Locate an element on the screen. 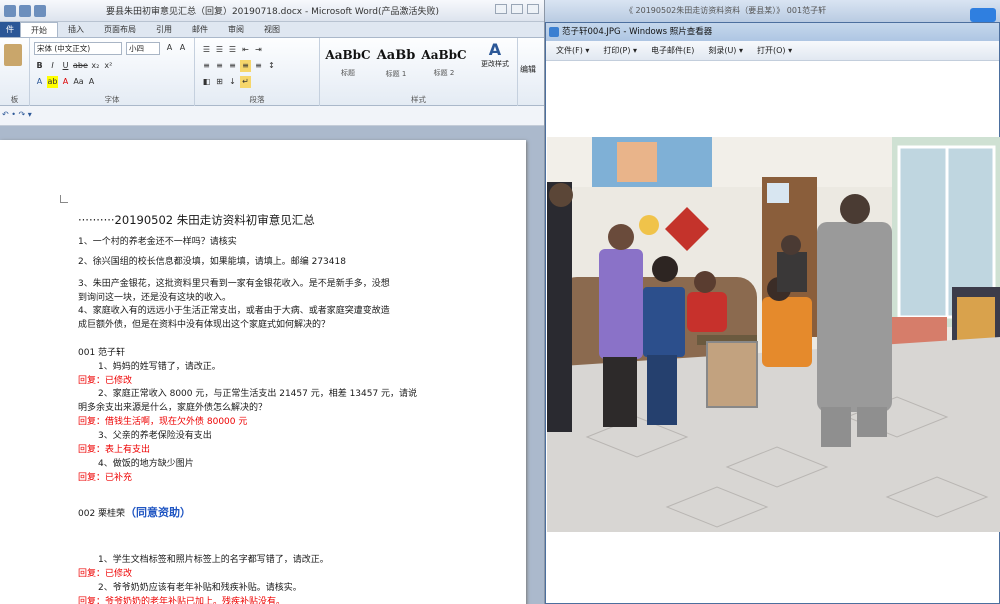 Image resolution: width=1000 pixels, height=604 pixels. edit-button: 编辑 is located at coordinates (528, 69).